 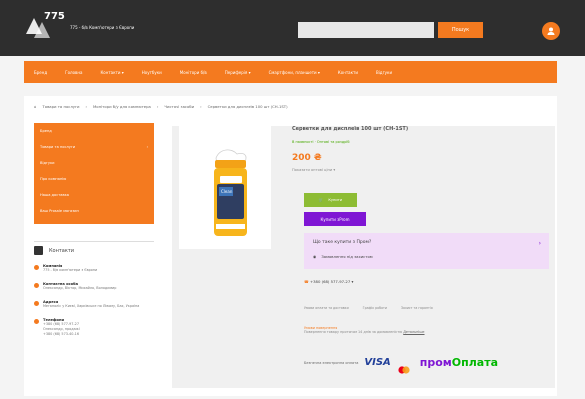 I want to click on nav-item-reviews: Відгуки, so click(x=384, y=72).